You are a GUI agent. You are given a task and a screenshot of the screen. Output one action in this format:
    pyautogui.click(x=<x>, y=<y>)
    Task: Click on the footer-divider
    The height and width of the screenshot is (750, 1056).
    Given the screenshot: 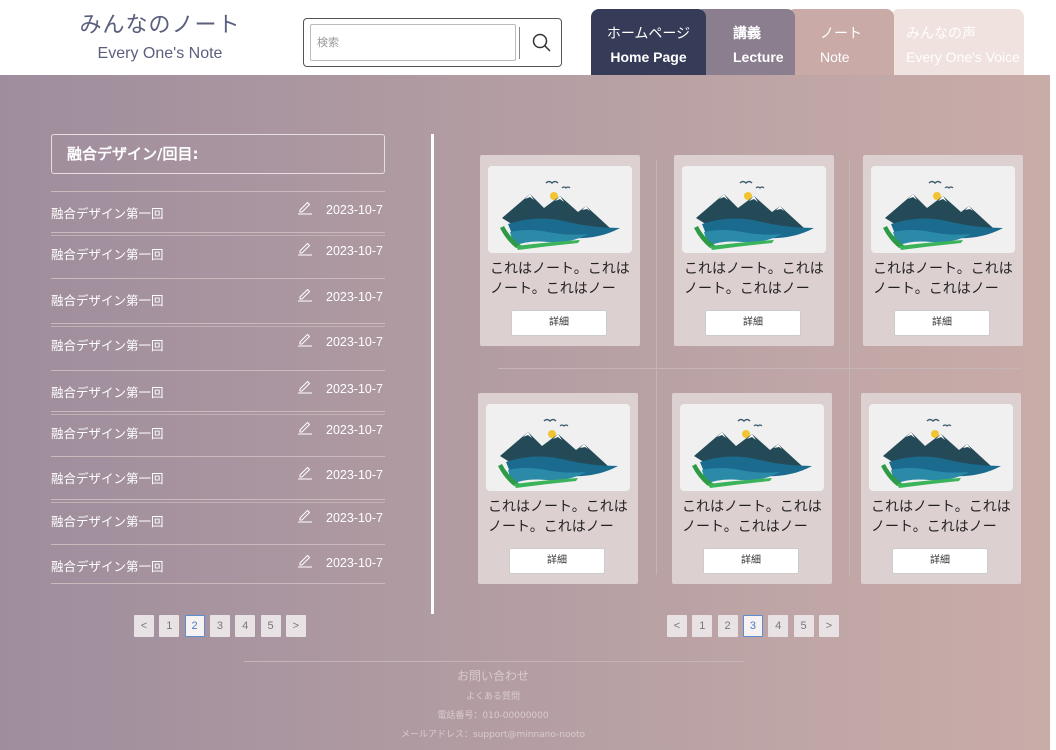 What is the action you would take?
    pyautogui.click(x=494, y=661)
    